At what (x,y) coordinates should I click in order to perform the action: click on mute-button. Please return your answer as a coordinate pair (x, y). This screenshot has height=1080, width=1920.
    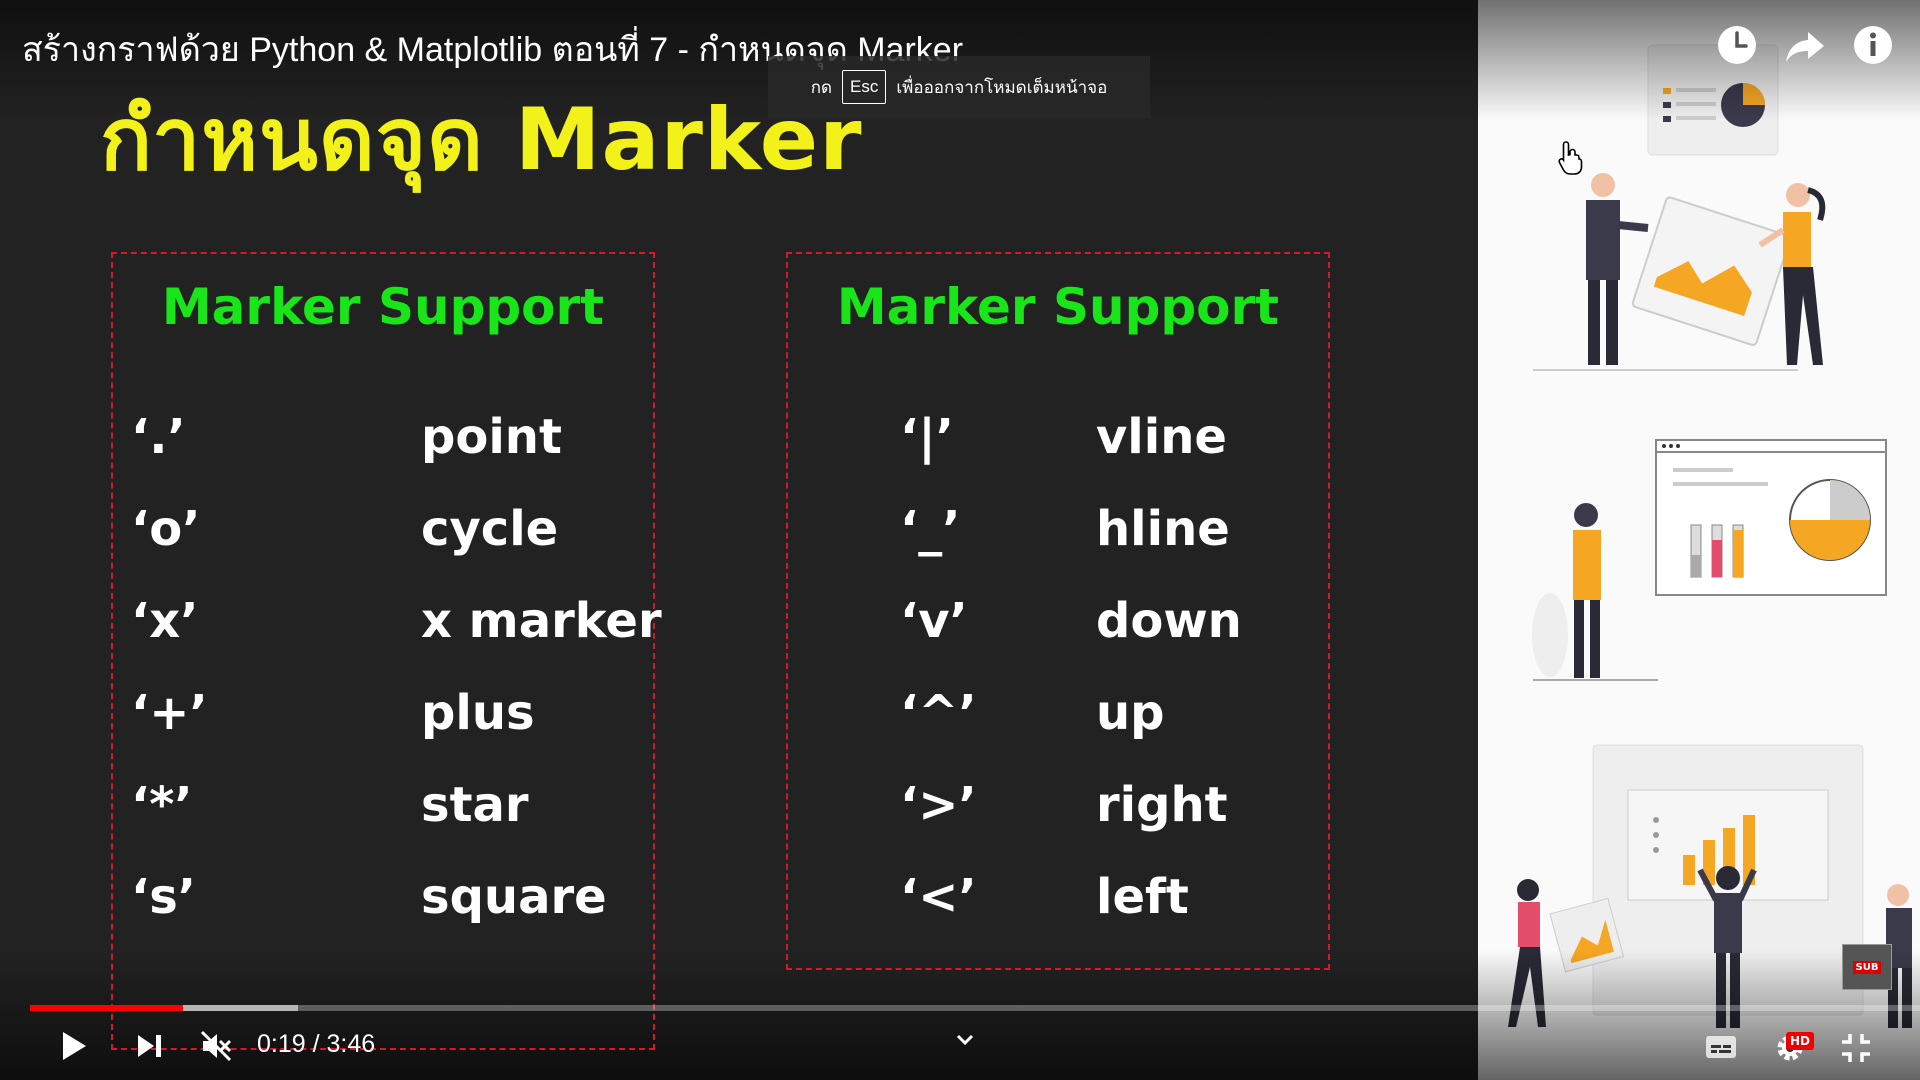
    Looking at the image, I should click on (216, 1046).